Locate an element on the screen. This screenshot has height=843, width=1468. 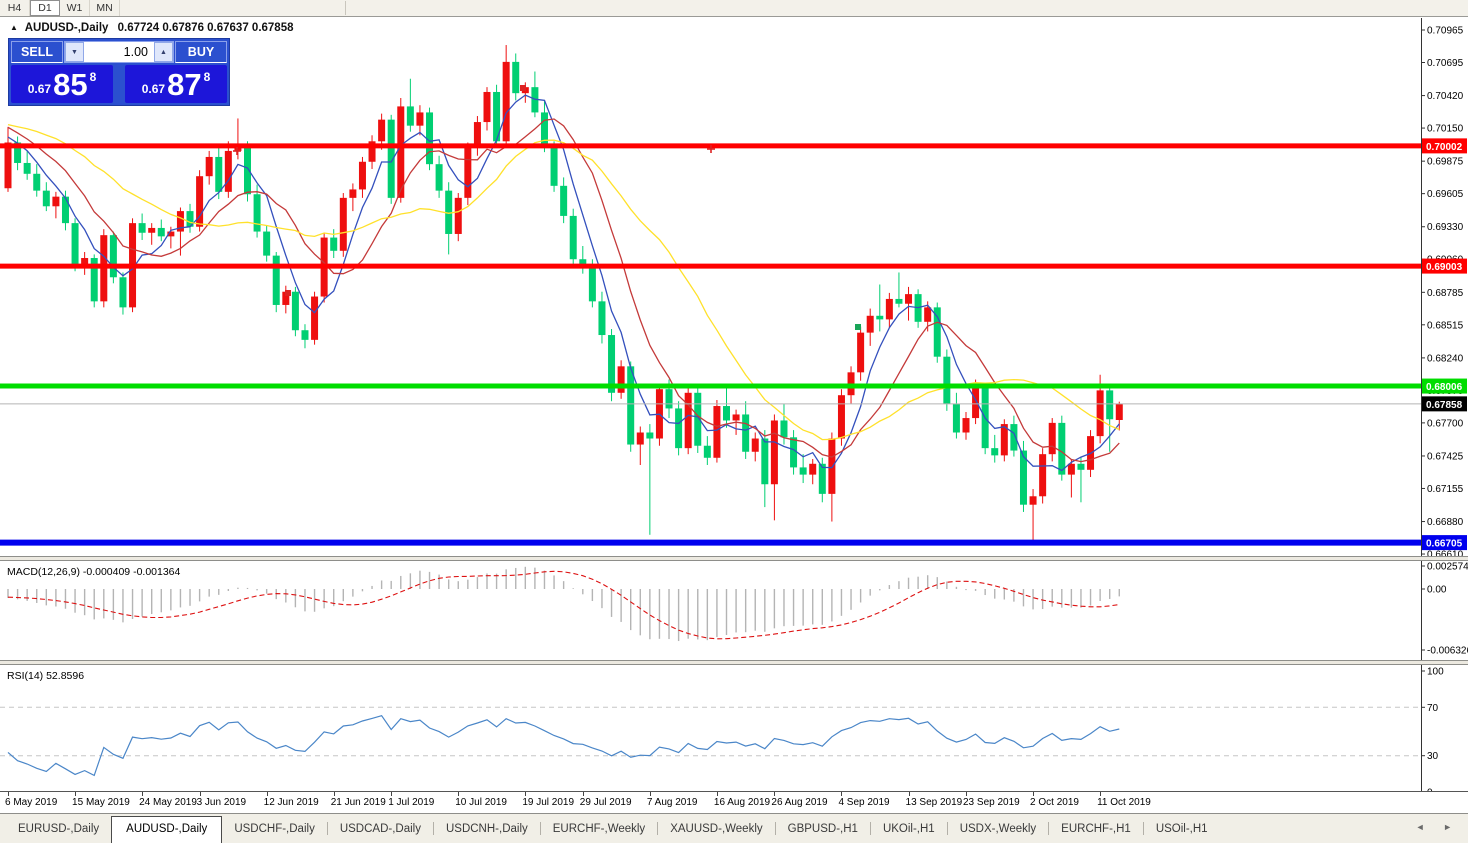
tab-ukoil-h1: UKOil-,H1 is located at coordinates (909, 829).